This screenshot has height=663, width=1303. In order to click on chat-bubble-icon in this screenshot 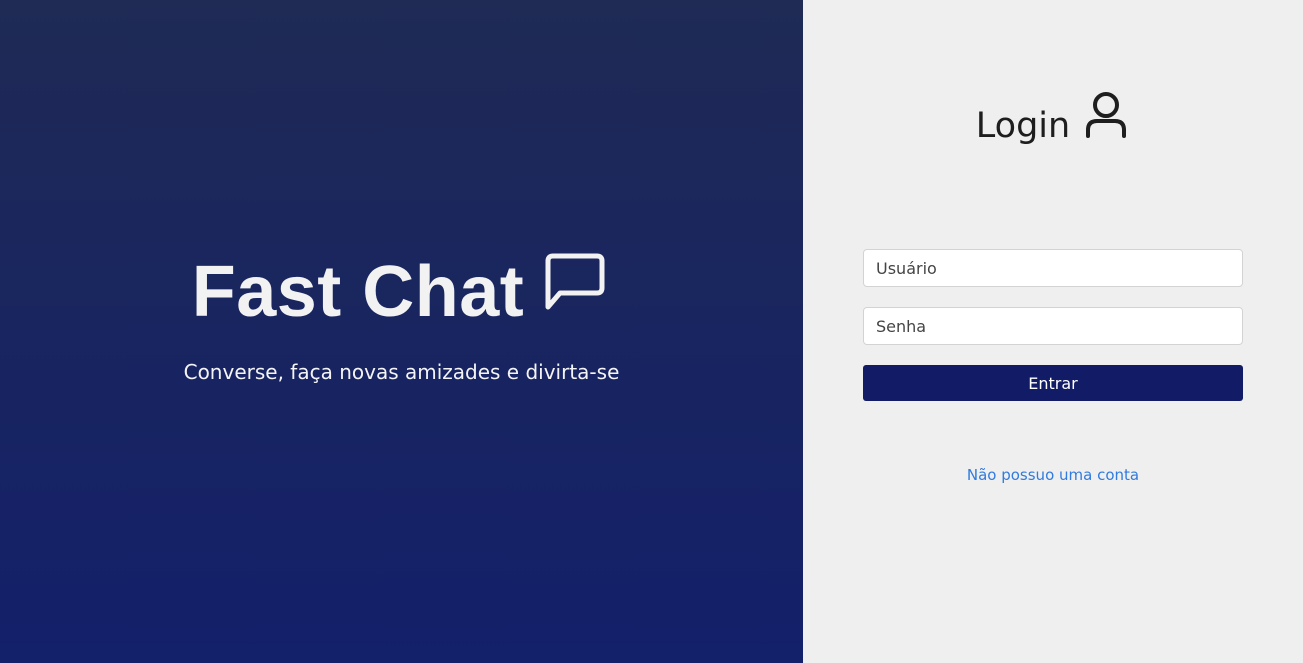, I will do `click(575, 283)`.